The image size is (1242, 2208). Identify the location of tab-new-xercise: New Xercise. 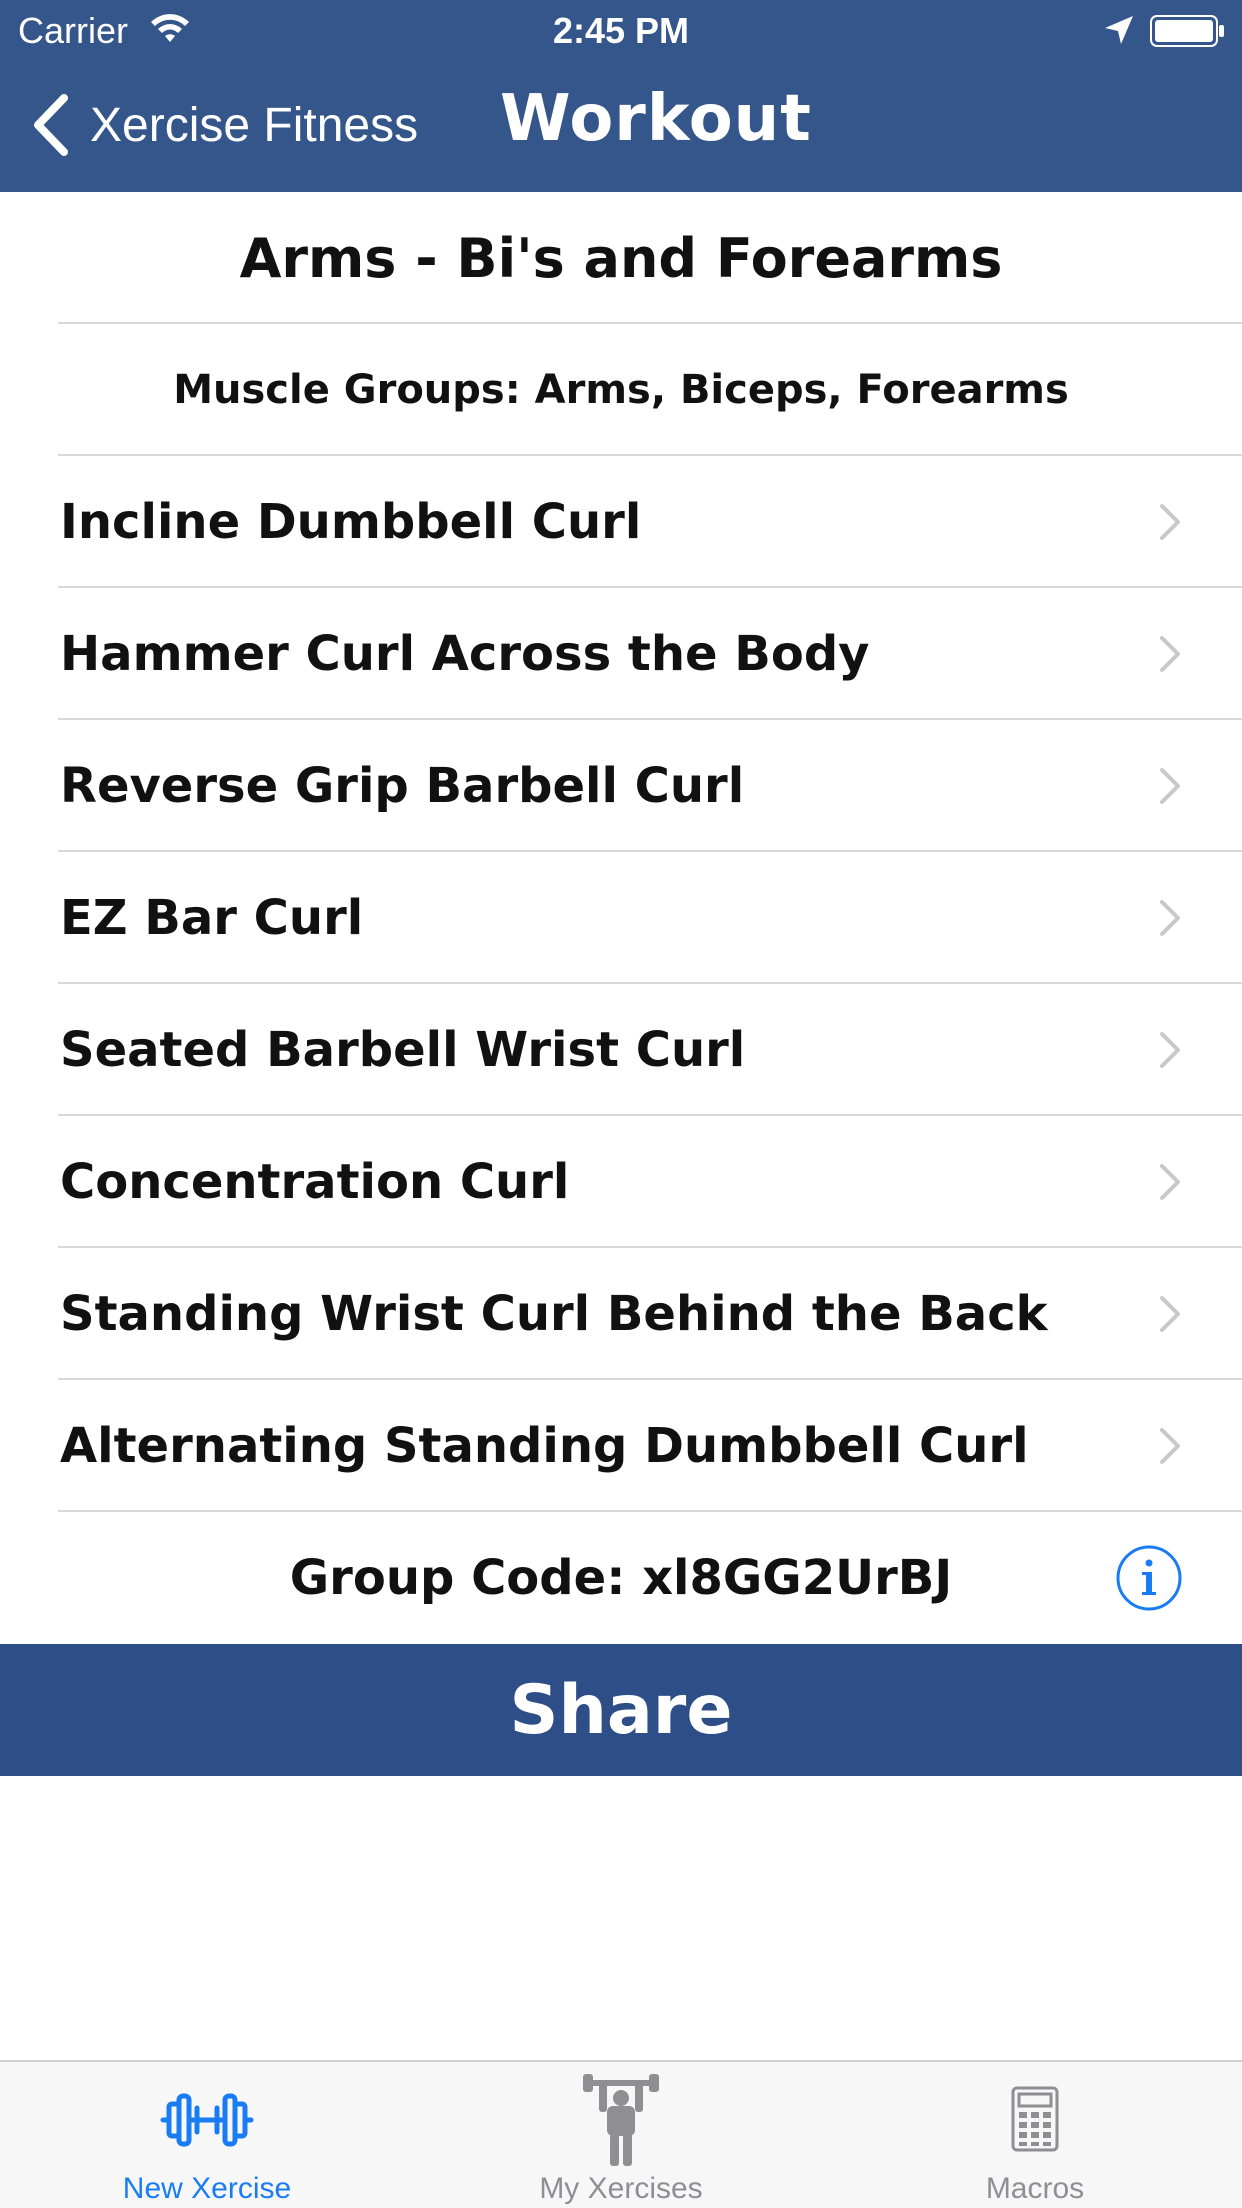
(207, 2135).